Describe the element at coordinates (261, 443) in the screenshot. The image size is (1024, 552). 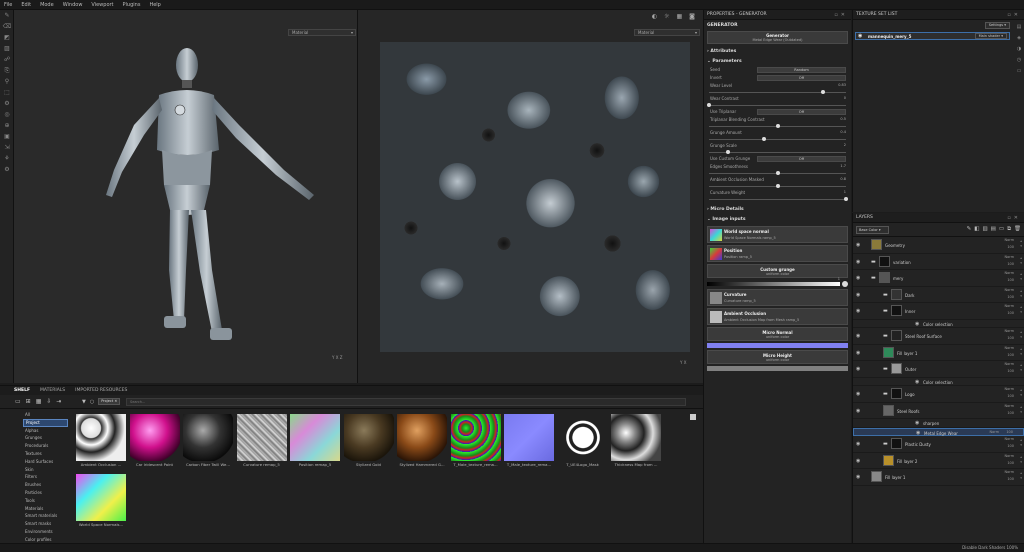
I see `shelf-asset: Curvature remap_5` at that location.